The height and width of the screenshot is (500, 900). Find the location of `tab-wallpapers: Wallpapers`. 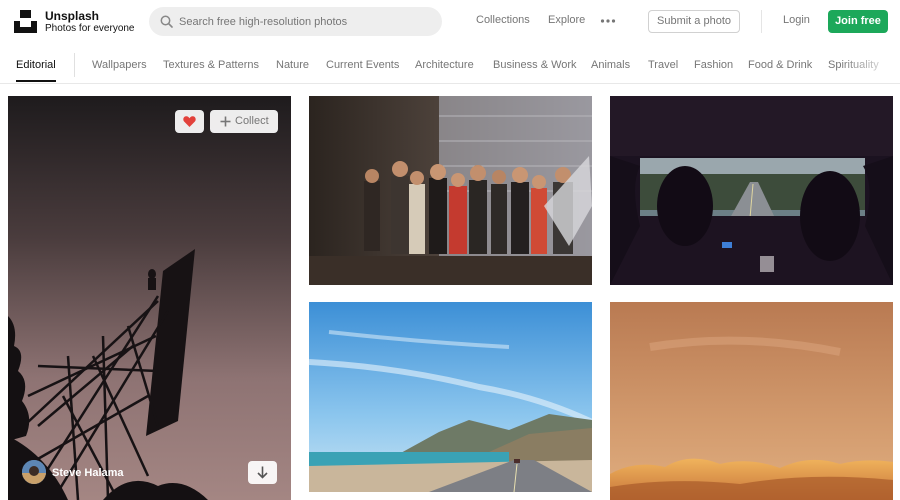

tab-wallpapers: Wallpapers is located at coordinates (119, 65).